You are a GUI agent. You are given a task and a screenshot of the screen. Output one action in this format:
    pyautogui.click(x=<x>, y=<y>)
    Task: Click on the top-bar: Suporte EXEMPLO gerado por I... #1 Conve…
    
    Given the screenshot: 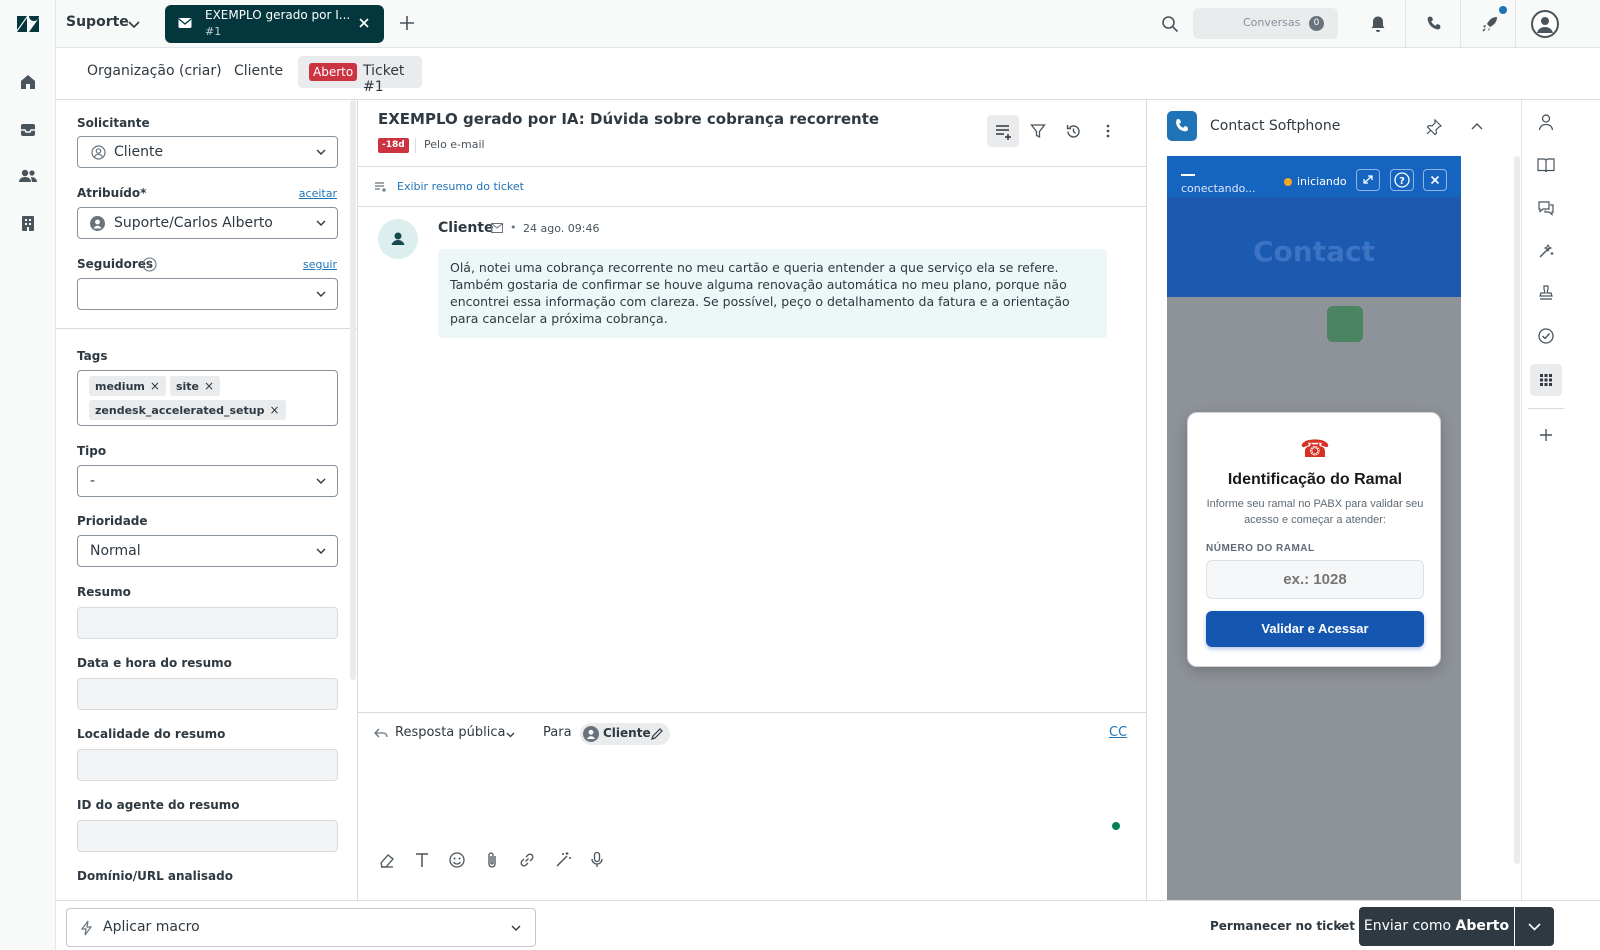 What is the action you would take?
    pyautogui.click(x=828, y=24)
    